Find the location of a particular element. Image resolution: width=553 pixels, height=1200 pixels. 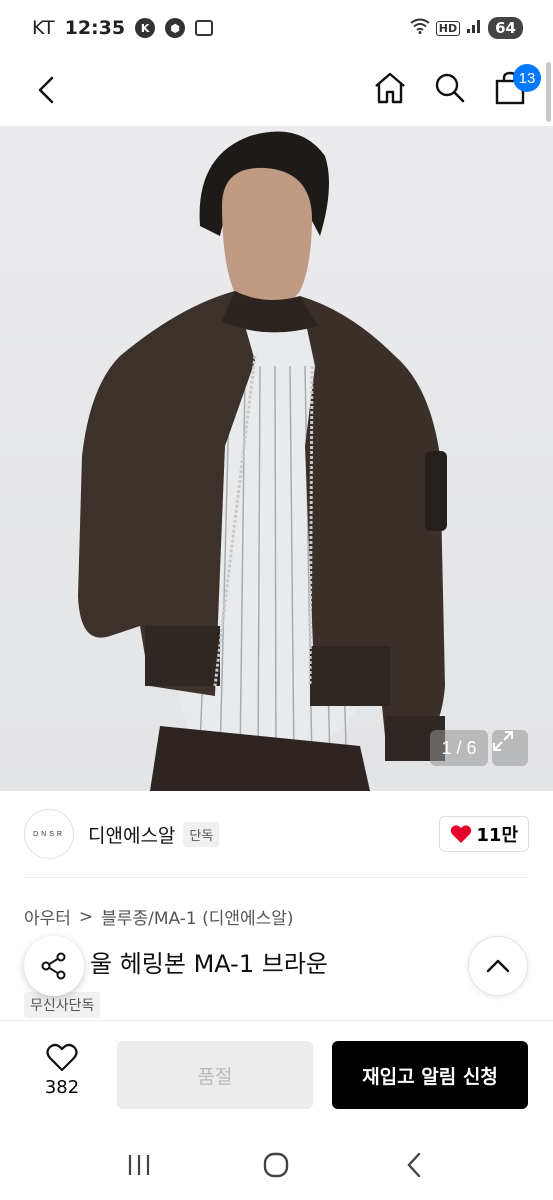

brand-like-count: 11만 is located at coordinates (497, 835).